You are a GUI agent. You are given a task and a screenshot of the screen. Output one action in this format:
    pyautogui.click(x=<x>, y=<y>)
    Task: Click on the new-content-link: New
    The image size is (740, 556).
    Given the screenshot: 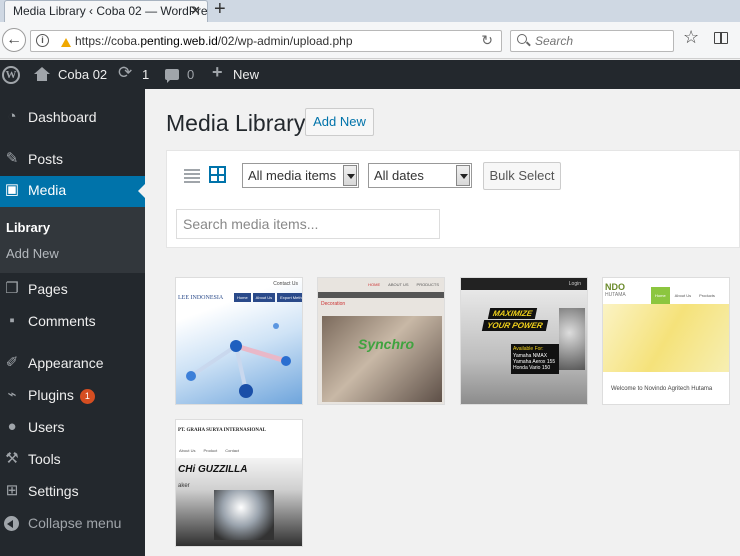 What is the action you would take?
    pyautogui.click(x=246, y=74)
    